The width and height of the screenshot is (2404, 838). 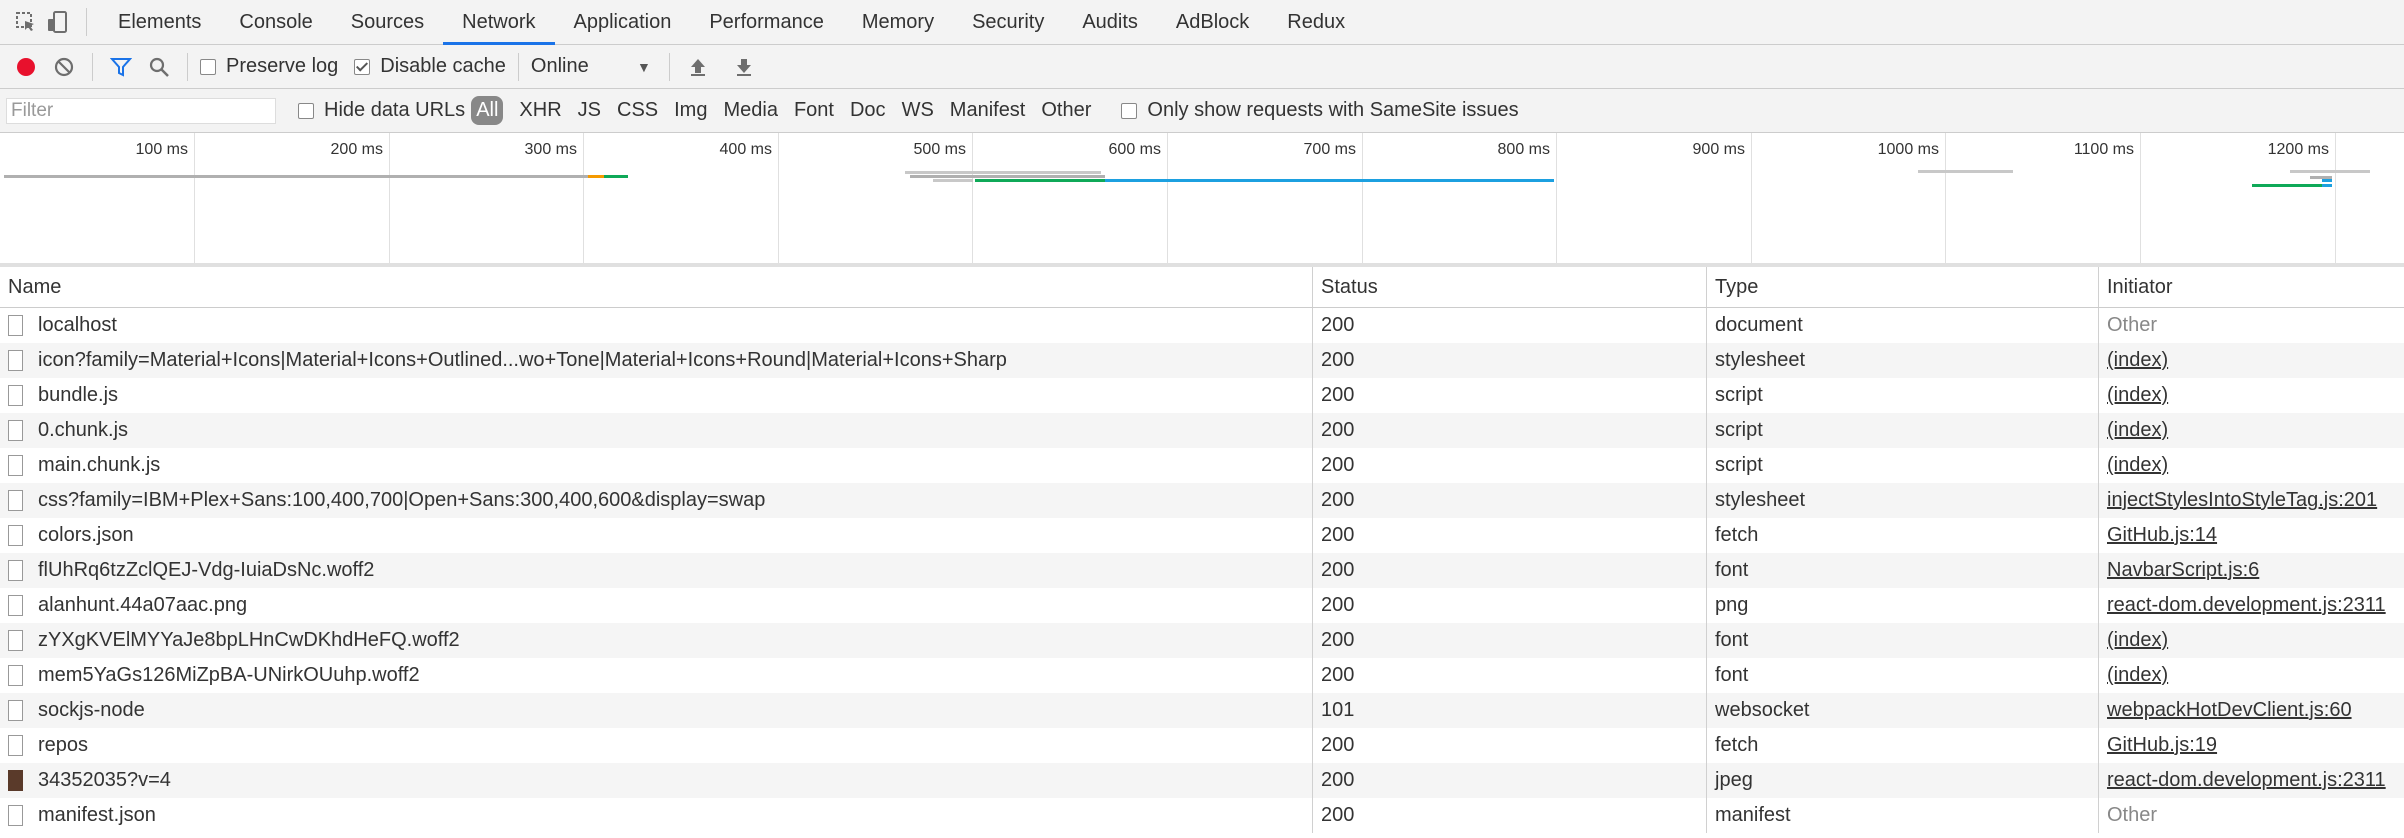 What do you see at coordinates (159, 22) in the screenshot?
I see `tab-elements: Elements` at bounding box center [159, 22].